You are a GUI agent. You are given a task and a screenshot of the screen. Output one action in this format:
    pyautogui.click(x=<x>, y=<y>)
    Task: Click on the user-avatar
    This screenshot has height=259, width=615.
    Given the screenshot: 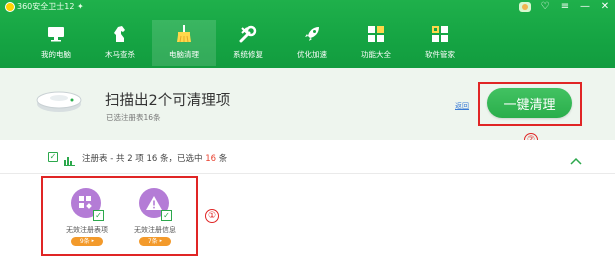 What is the action you would take?
    pyautogui.click(x=525, y=7)
    